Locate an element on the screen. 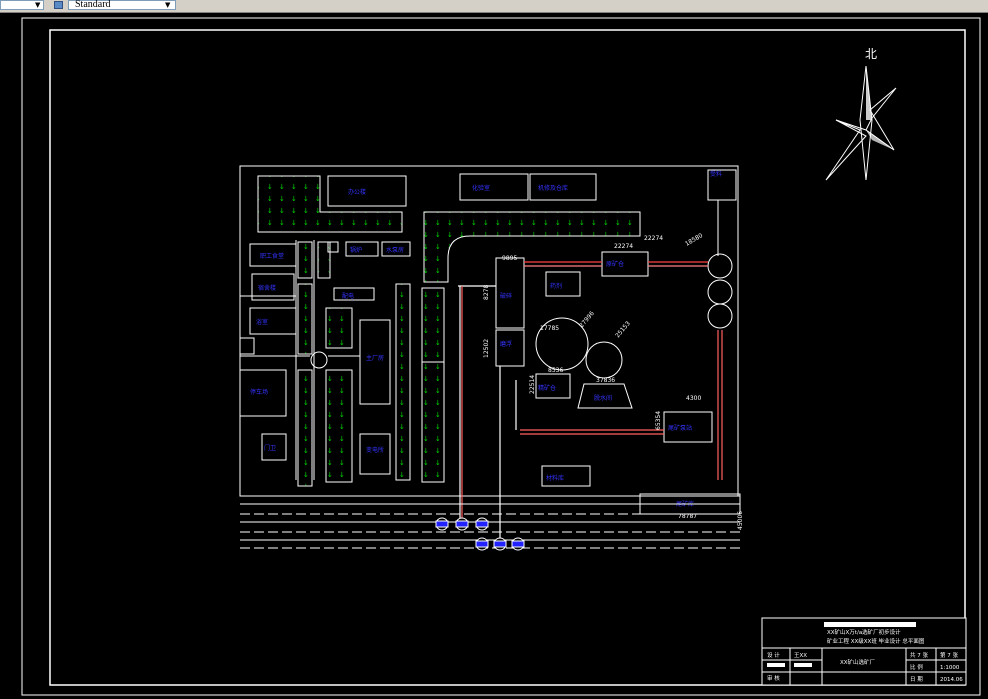 Image resolution: width=988 pixels, height=699 pixels. svg-text: 配电 is located at coordinates (348, 296).